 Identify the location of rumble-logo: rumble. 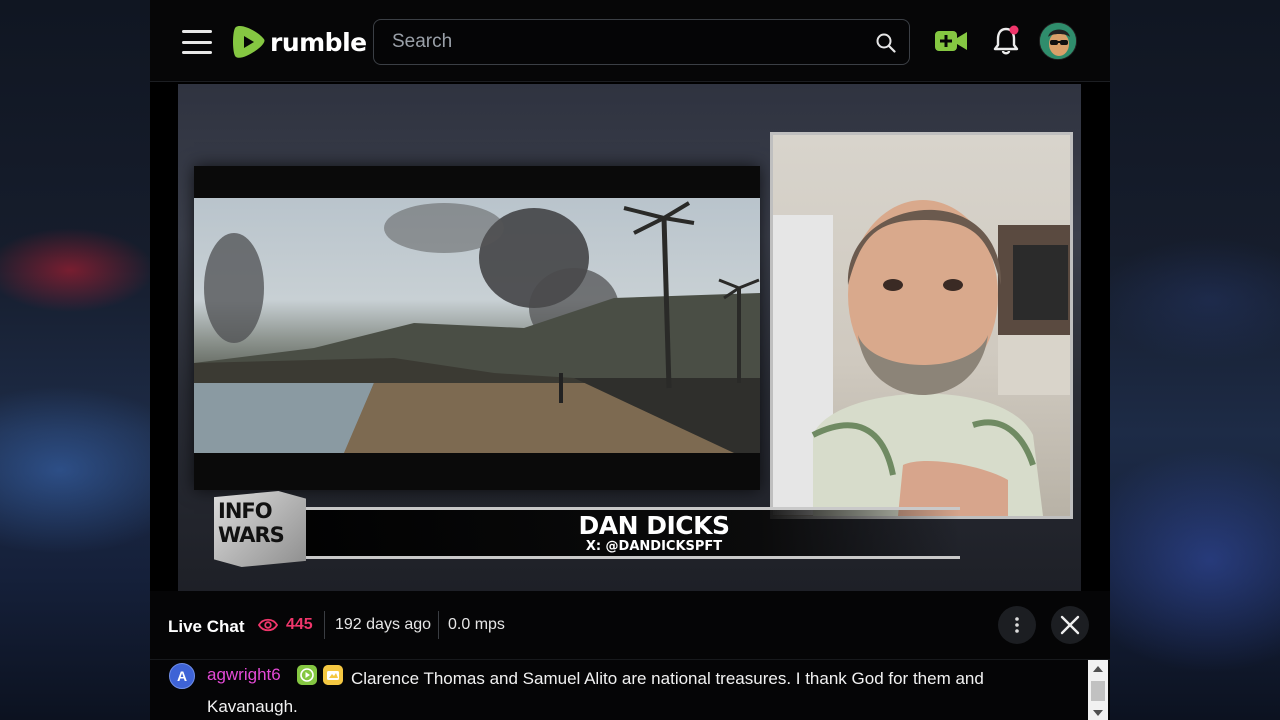
(298, 42).